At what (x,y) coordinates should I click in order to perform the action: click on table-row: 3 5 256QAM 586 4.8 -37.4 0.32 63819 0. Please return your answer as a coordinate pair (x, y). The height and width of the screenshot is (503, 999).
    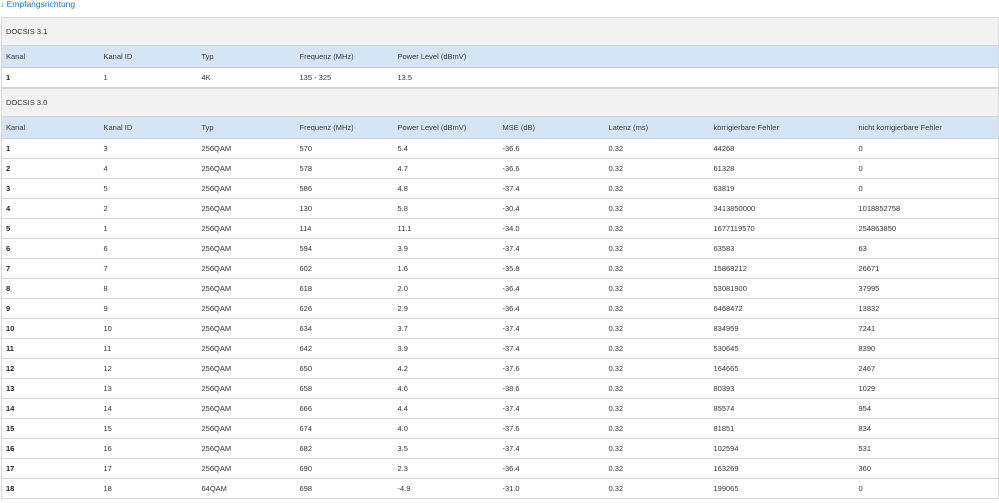
    Looking at the image, I should click on (500, 188).